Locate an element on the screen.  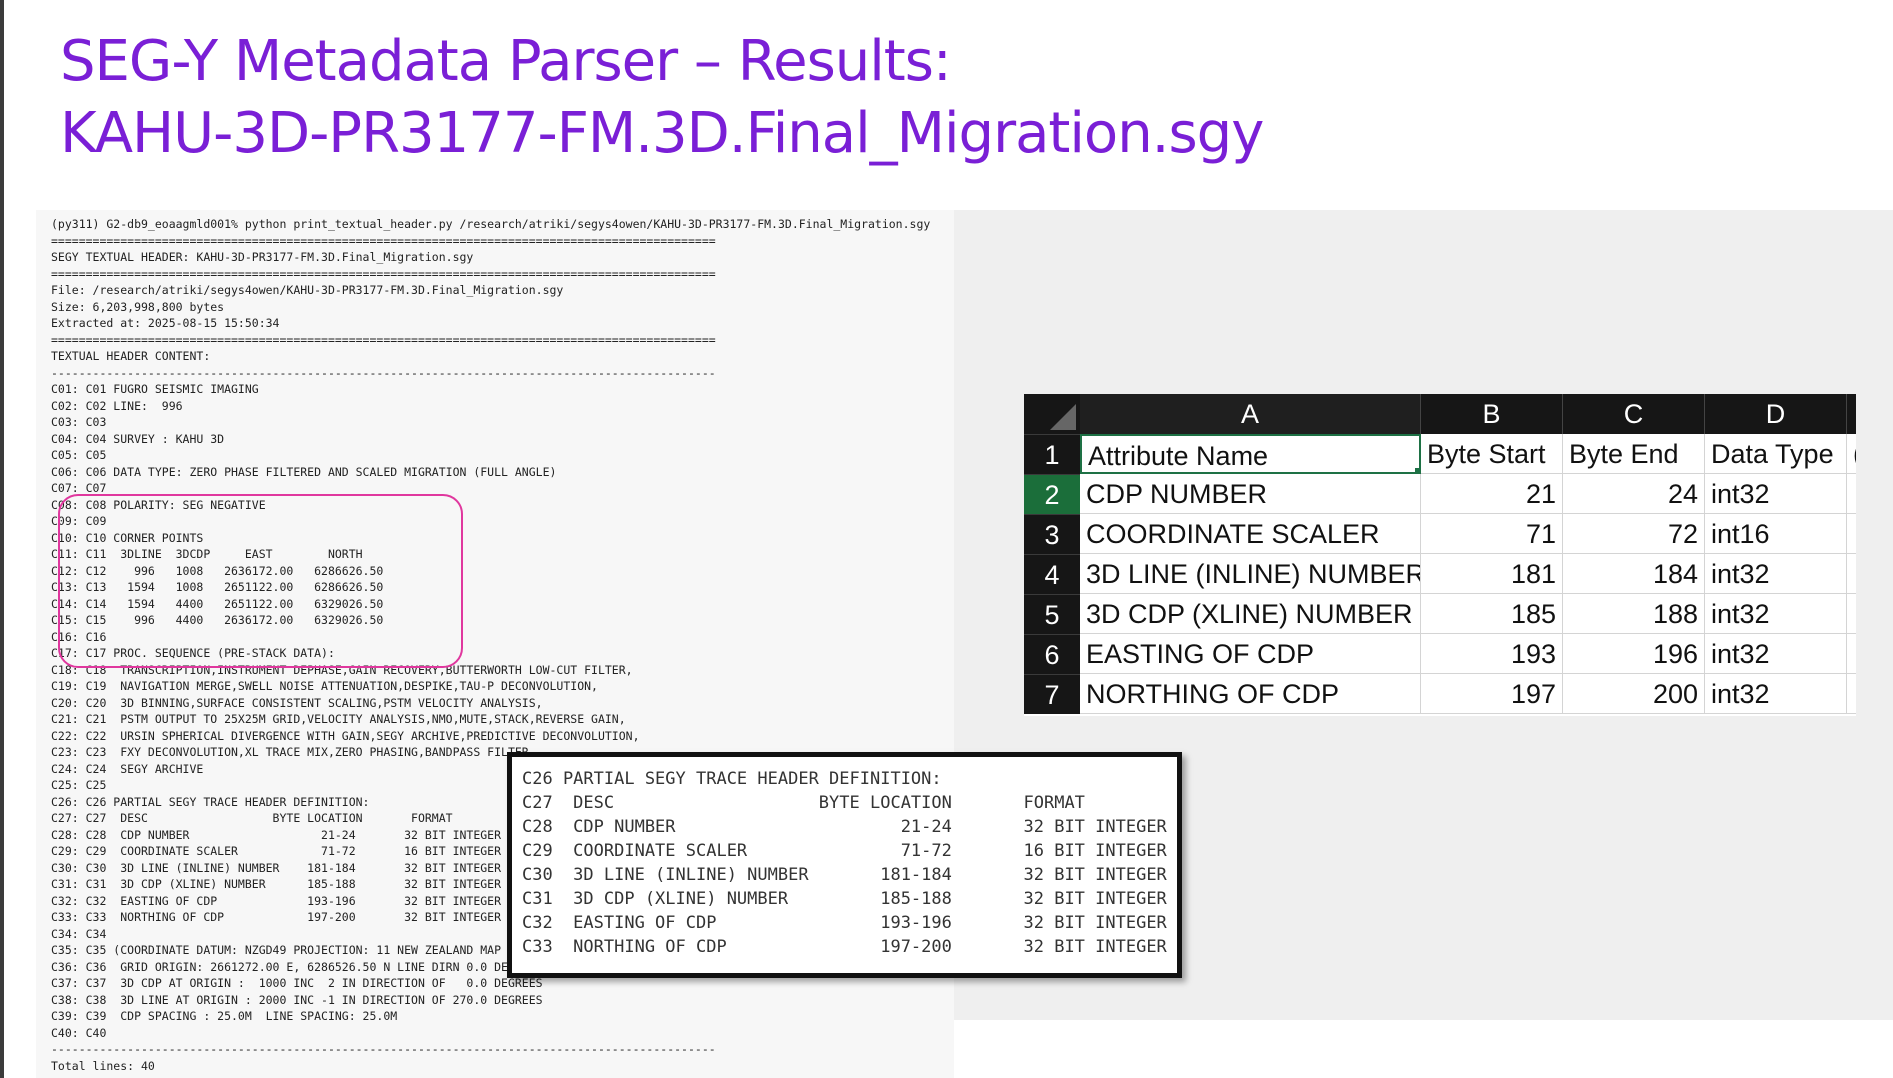
sheet-row: 7 NORTHING OF CDP 197 200 int32 is located at coordinates (1440, 694).